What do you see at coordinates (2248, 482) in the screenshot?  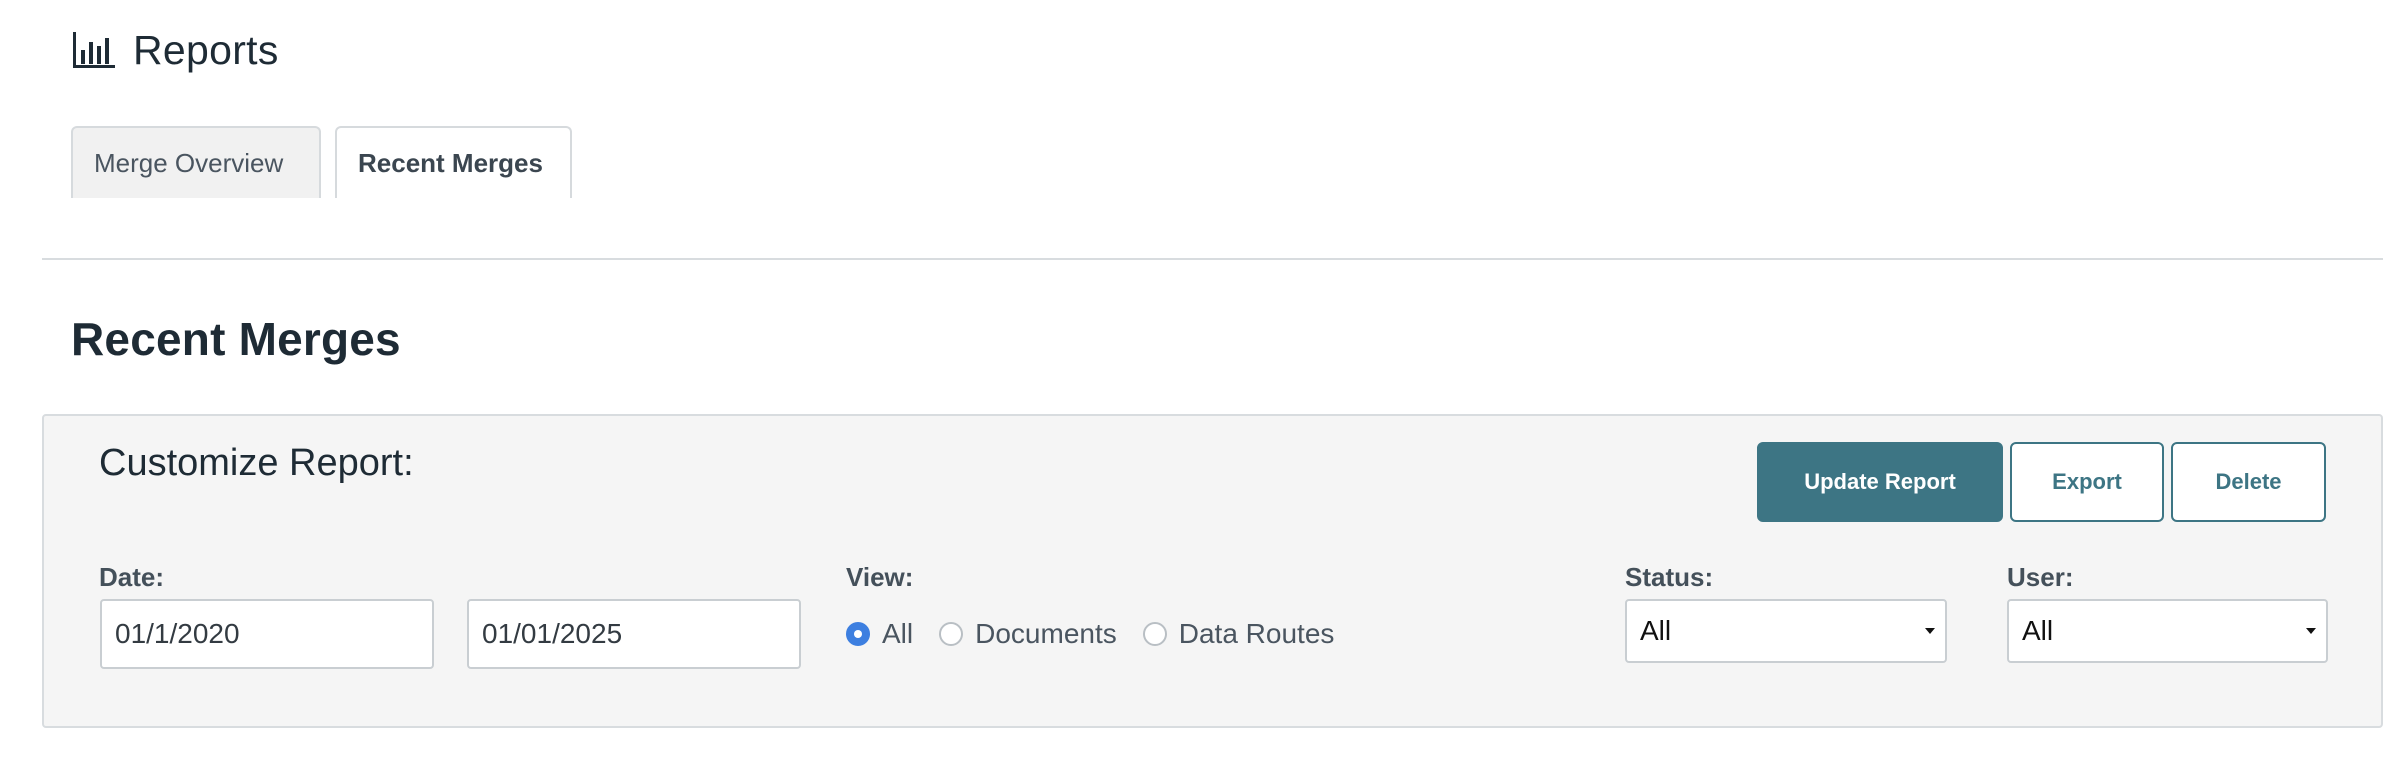 I see `delete-button: Delete` at bounding box center [2248, 482].